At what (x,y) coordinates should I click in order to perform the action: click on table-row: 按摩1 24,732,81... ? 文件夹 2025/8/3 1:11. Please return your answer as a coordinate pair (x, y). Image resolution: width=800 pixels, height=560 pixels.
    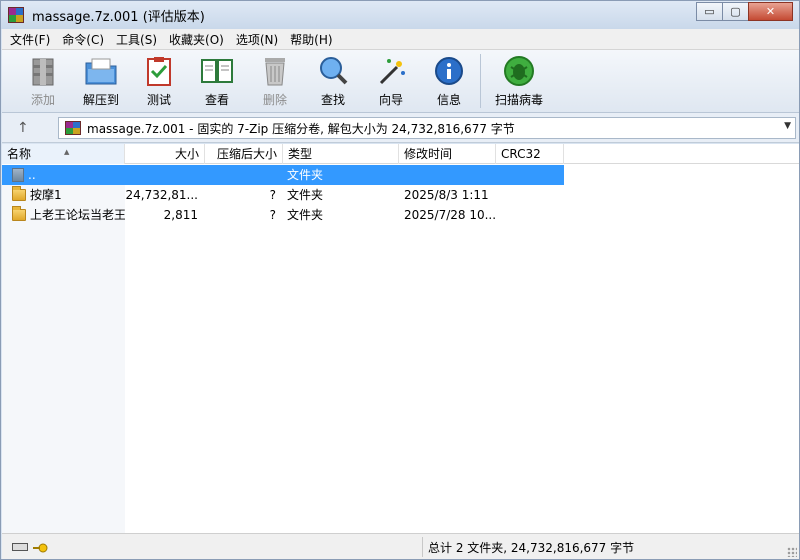
    Looking at the image, I should click on (283, 195).